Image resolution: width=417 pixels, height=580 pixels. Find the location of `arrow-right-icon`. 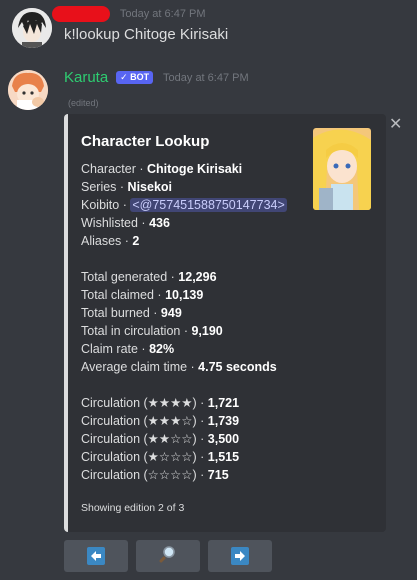

arrow-right-icon is located at coordinates (240, 556).